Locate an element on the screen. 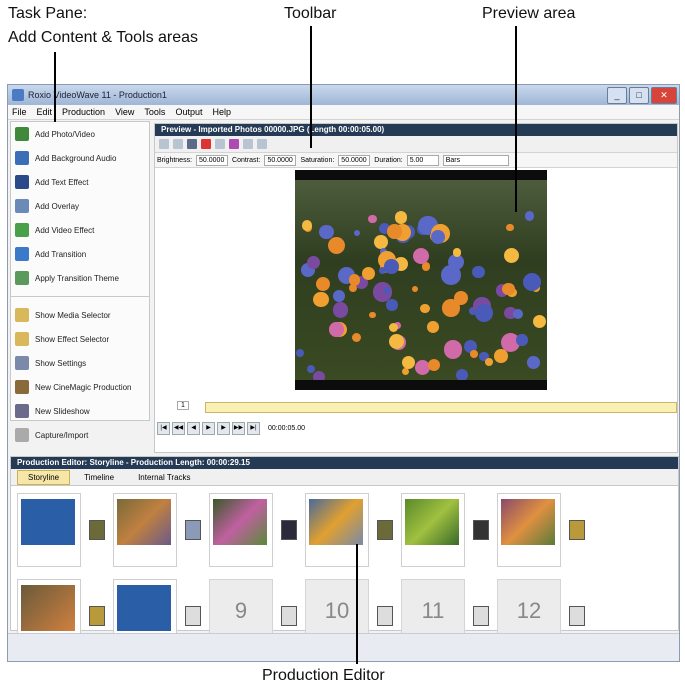  duration-field: 5.00 is located at coordinates (422, 160).